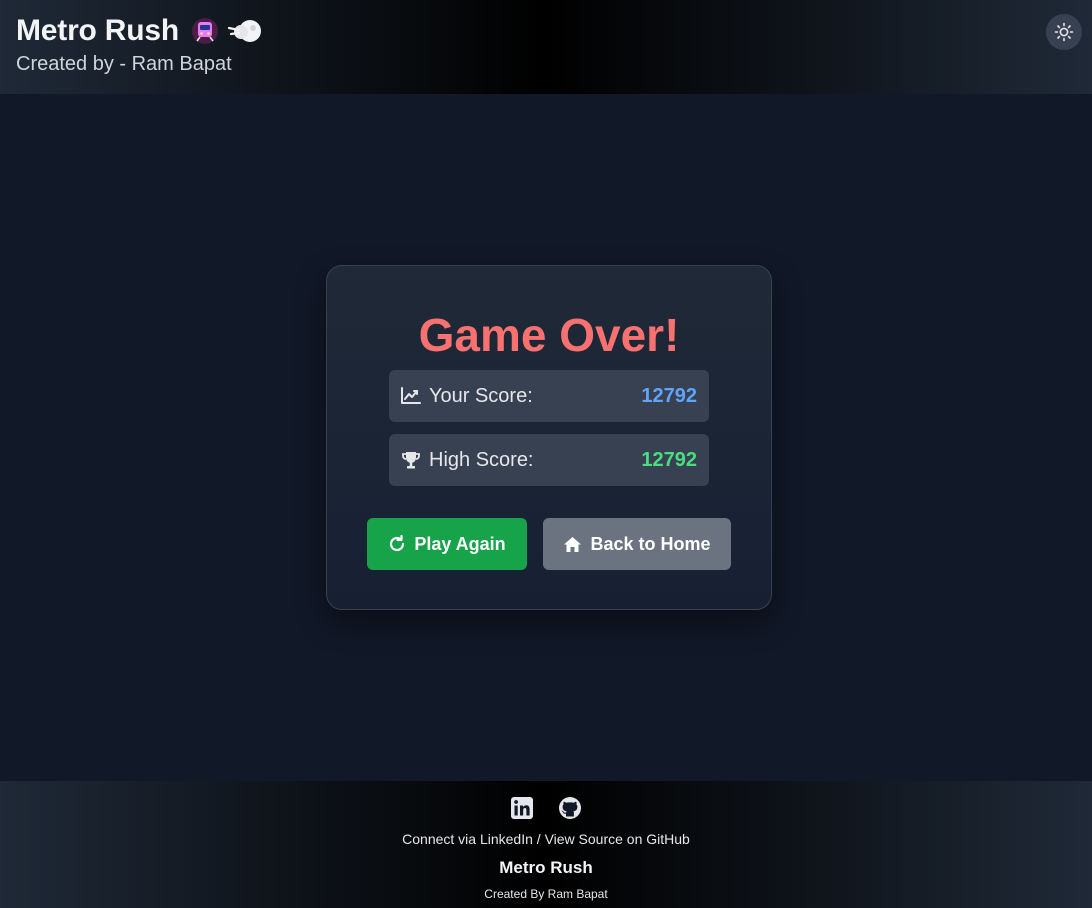 The image size is (1092, 908). What do you see at coordinates (546, 808) in the screenshot?
I see `social-links` at bounding box center [546, 808].